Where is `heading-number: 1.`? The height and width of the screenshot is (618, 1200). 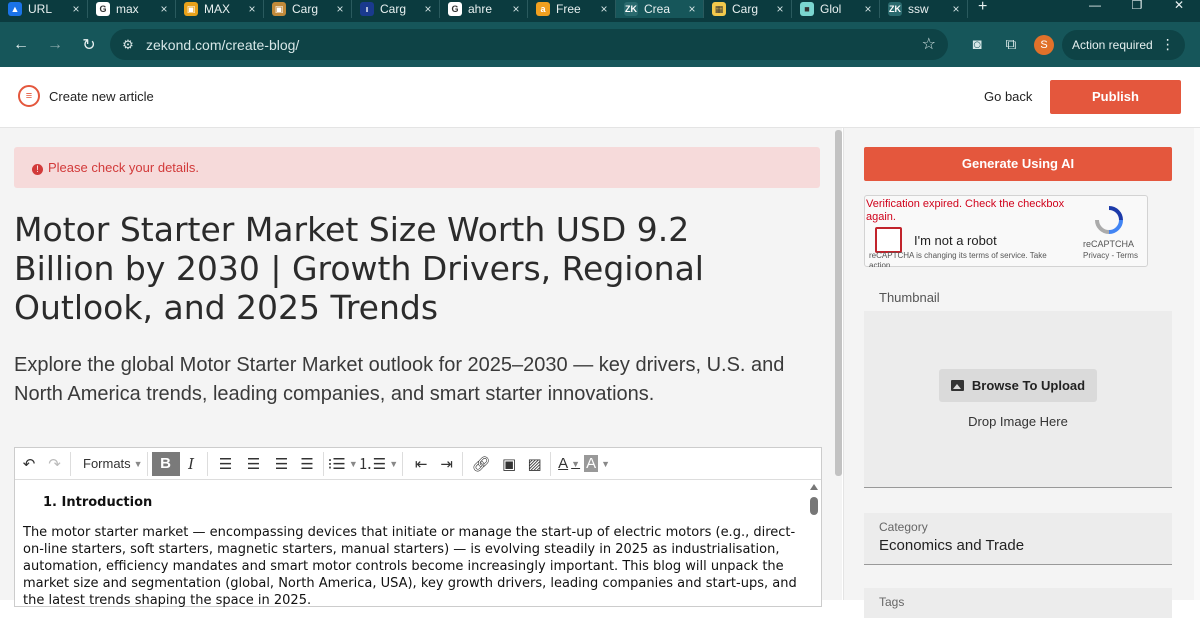
heading-number: 1. is located at coordinates (50, 502).